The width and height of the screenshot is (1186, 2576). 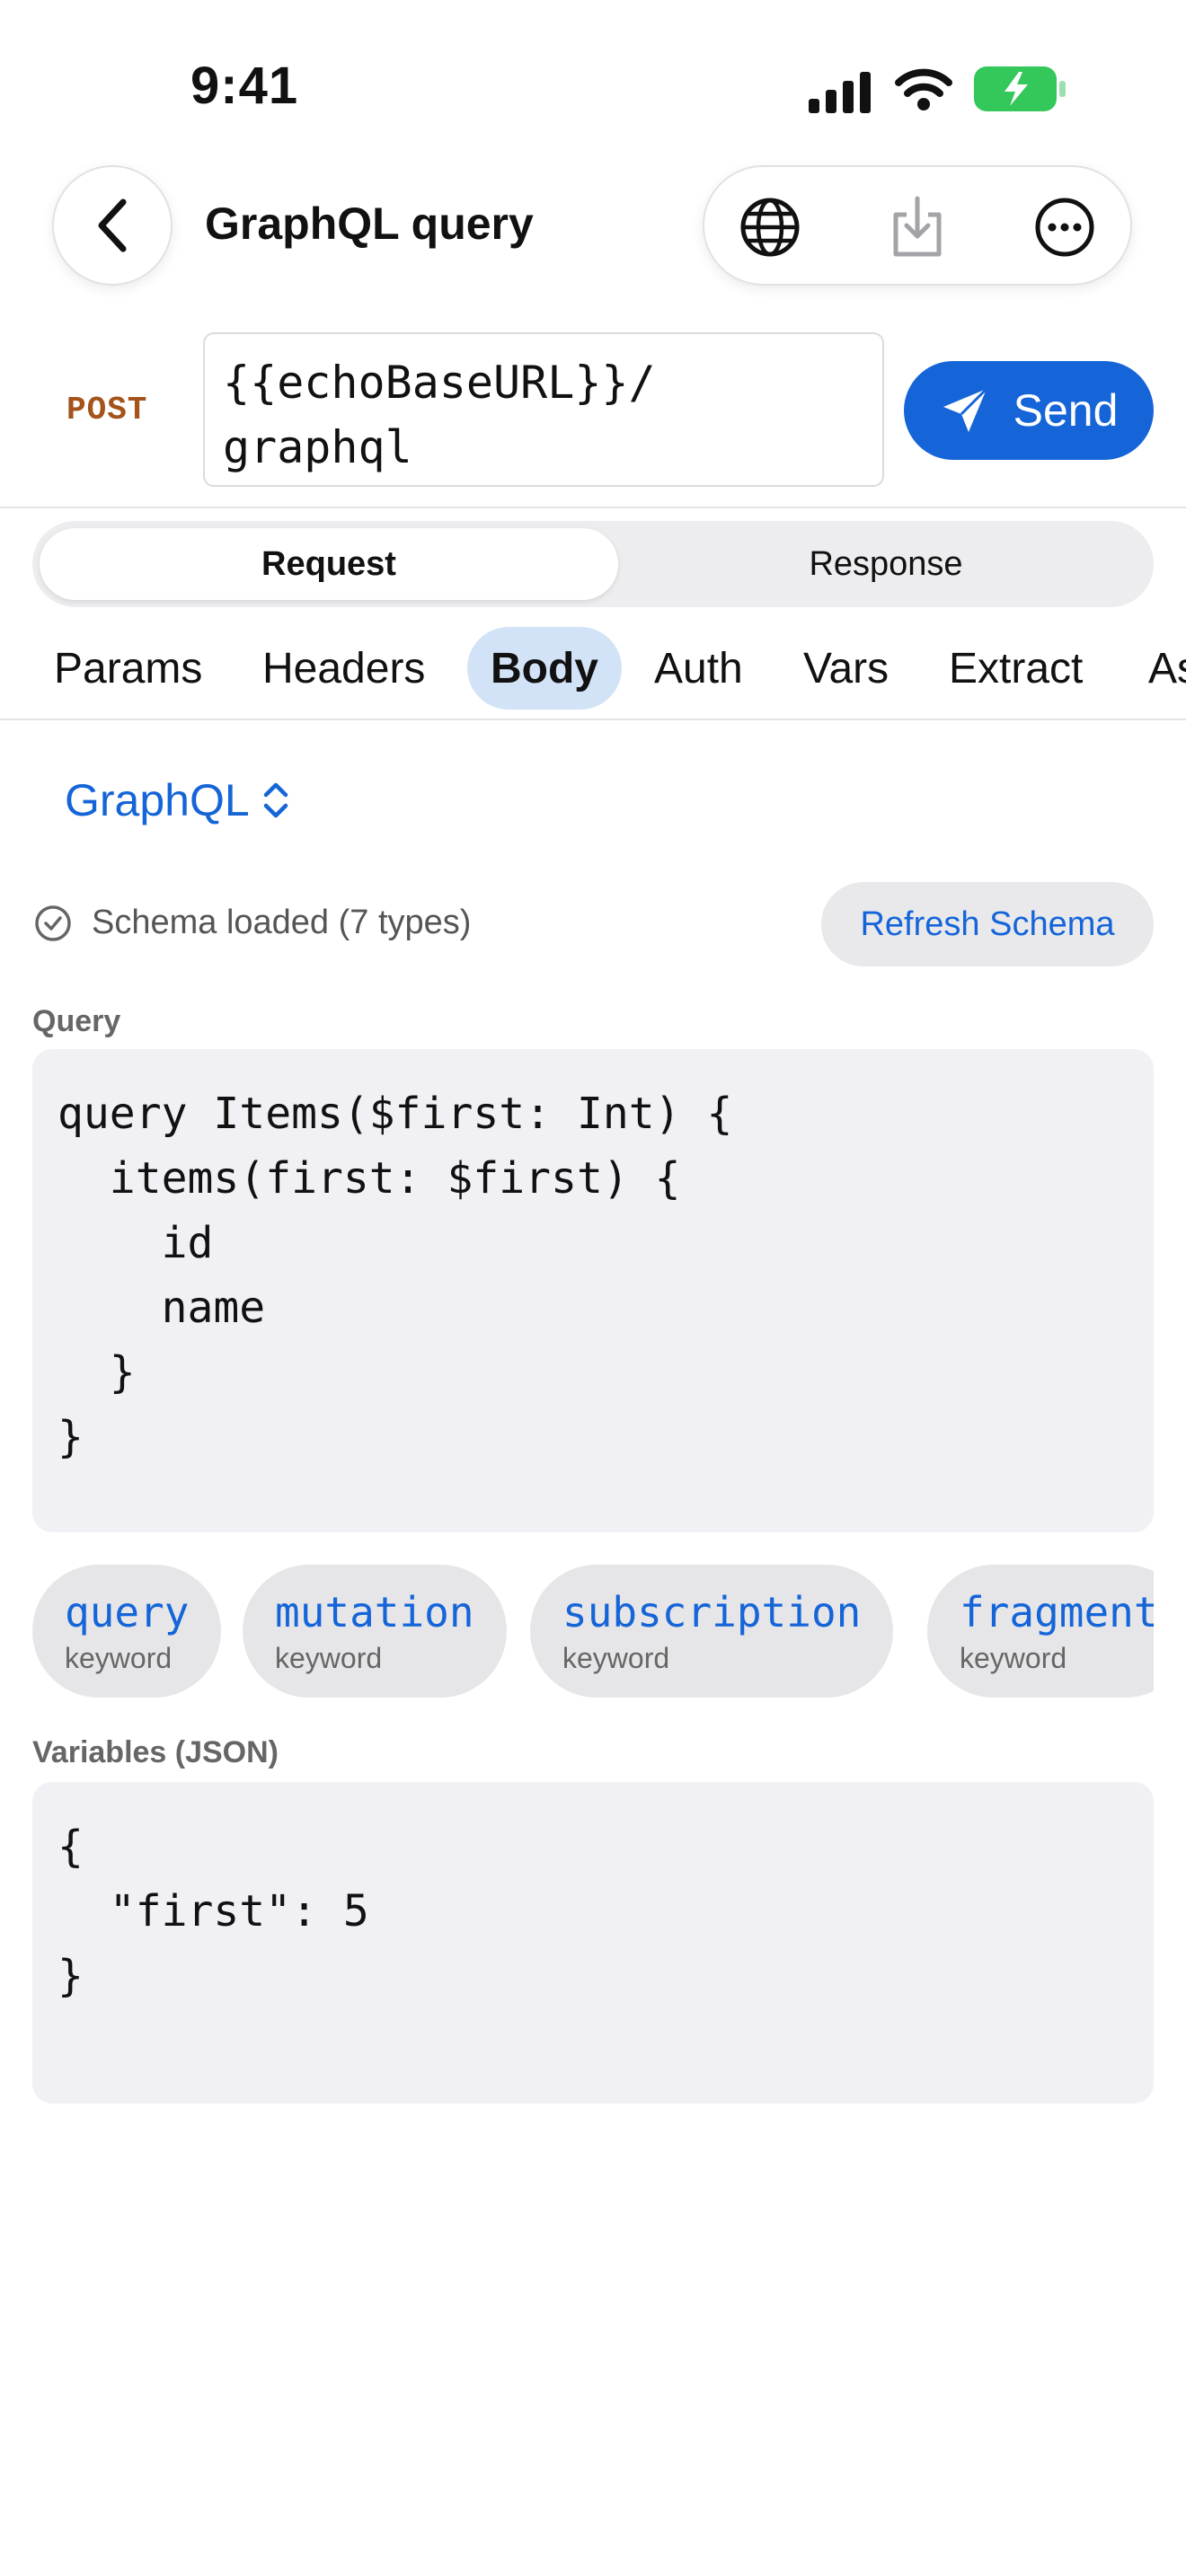 I want to click on suggestion-chip: query keyword, so click(x=127, y=1631).